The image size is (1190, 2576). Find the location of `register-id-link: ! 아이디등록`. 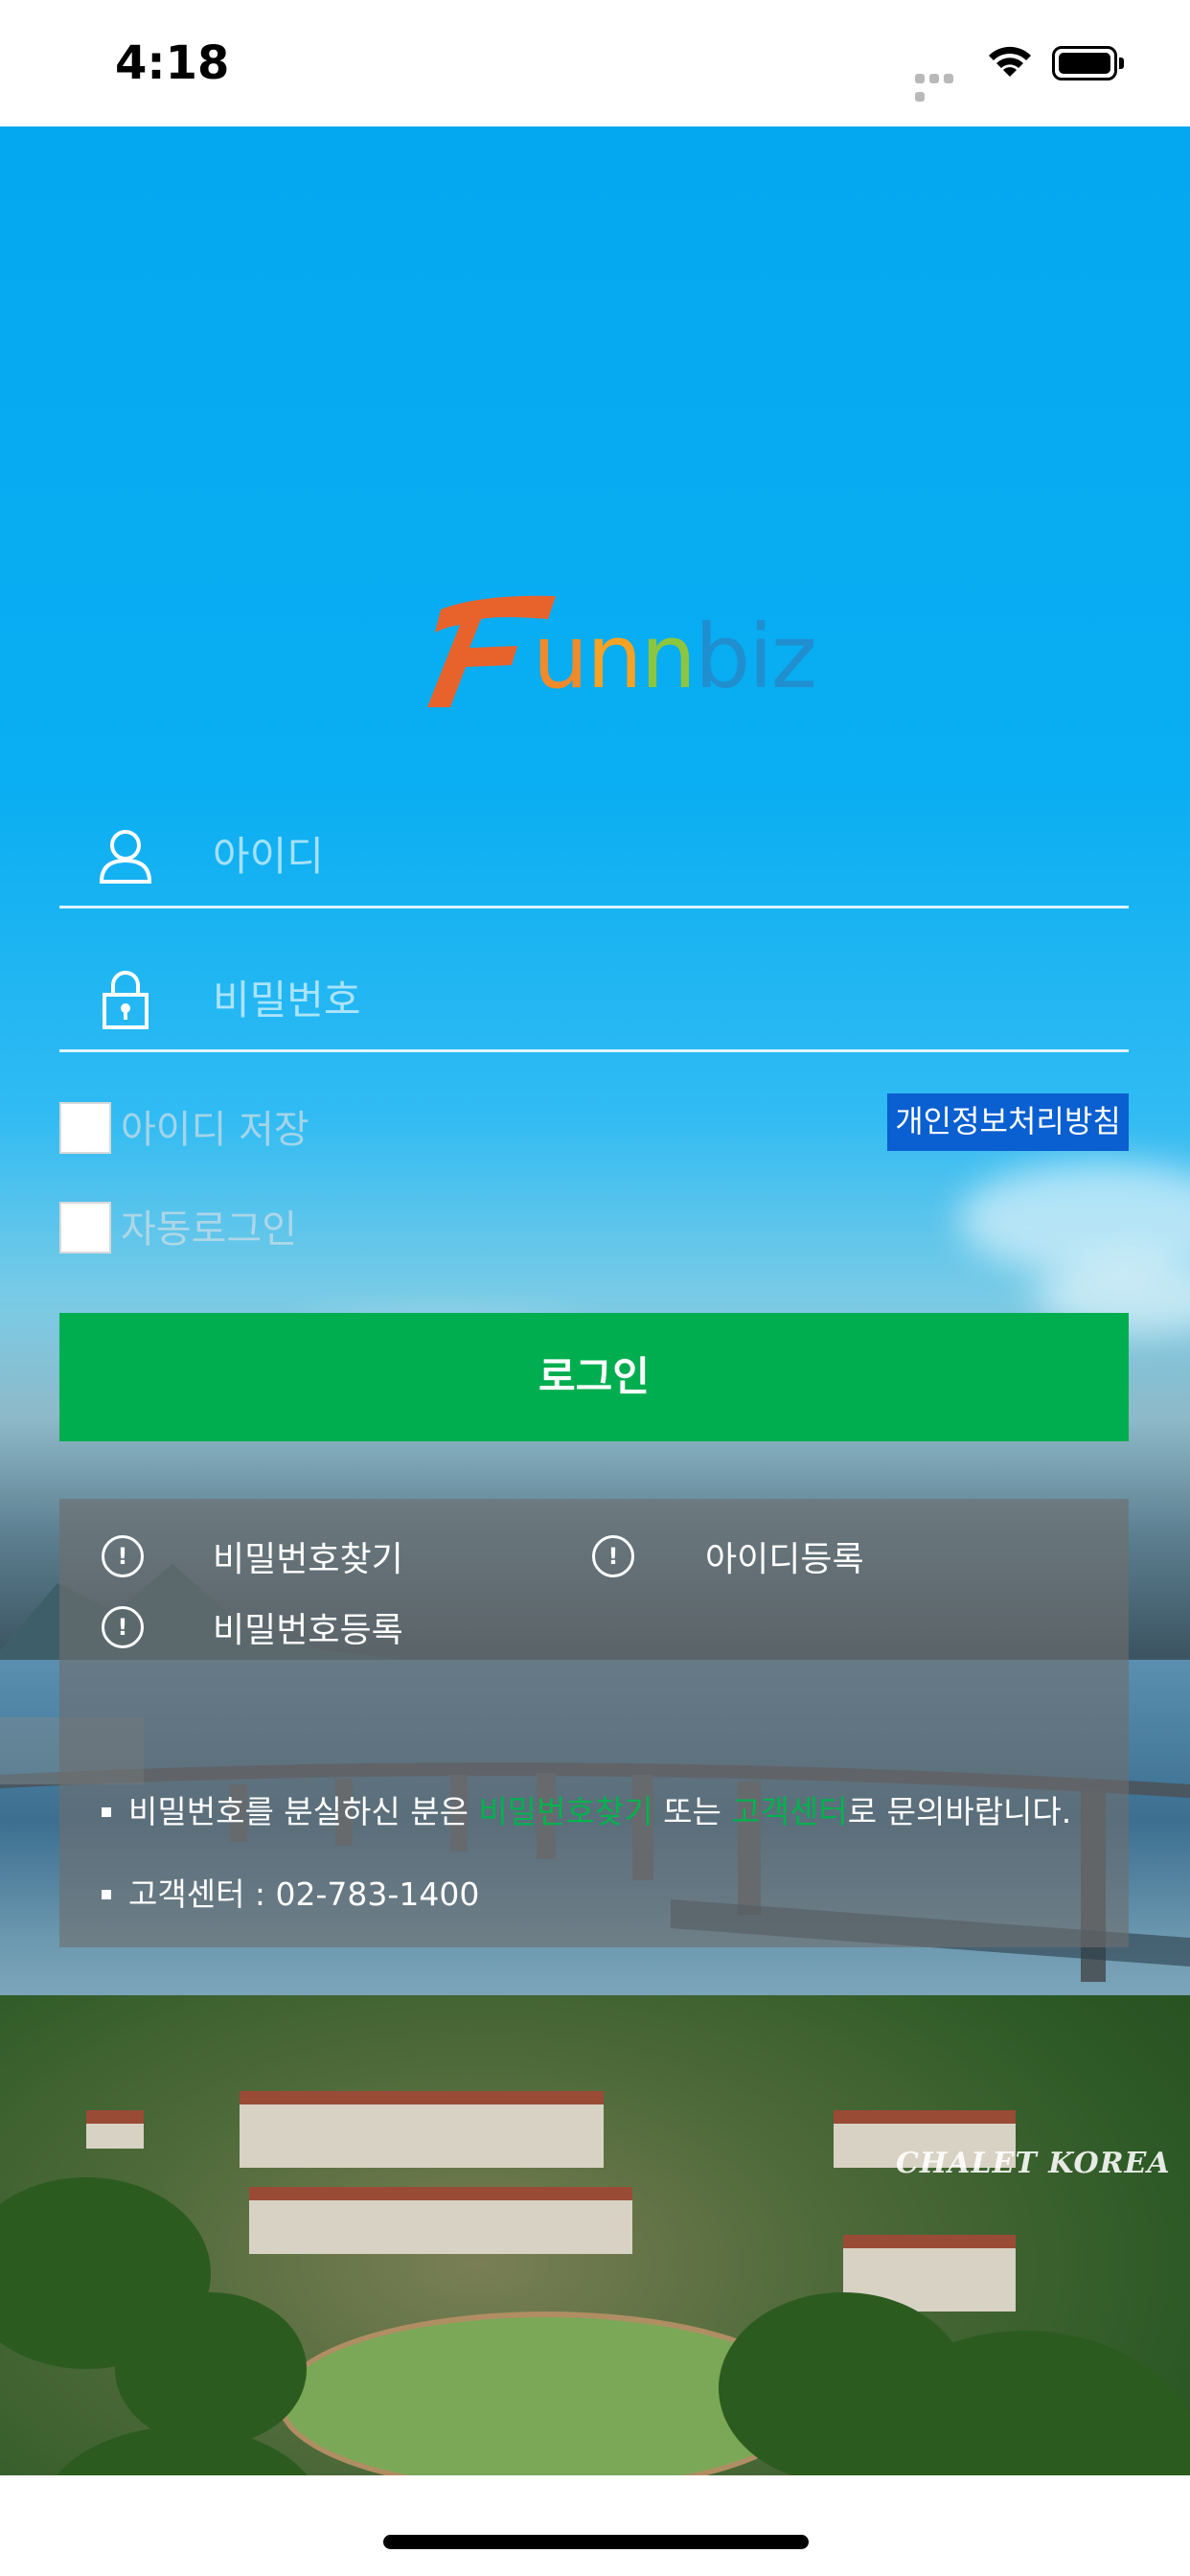

register-id-link: ! 아이디등록 is located at coordinates (794, 1560).